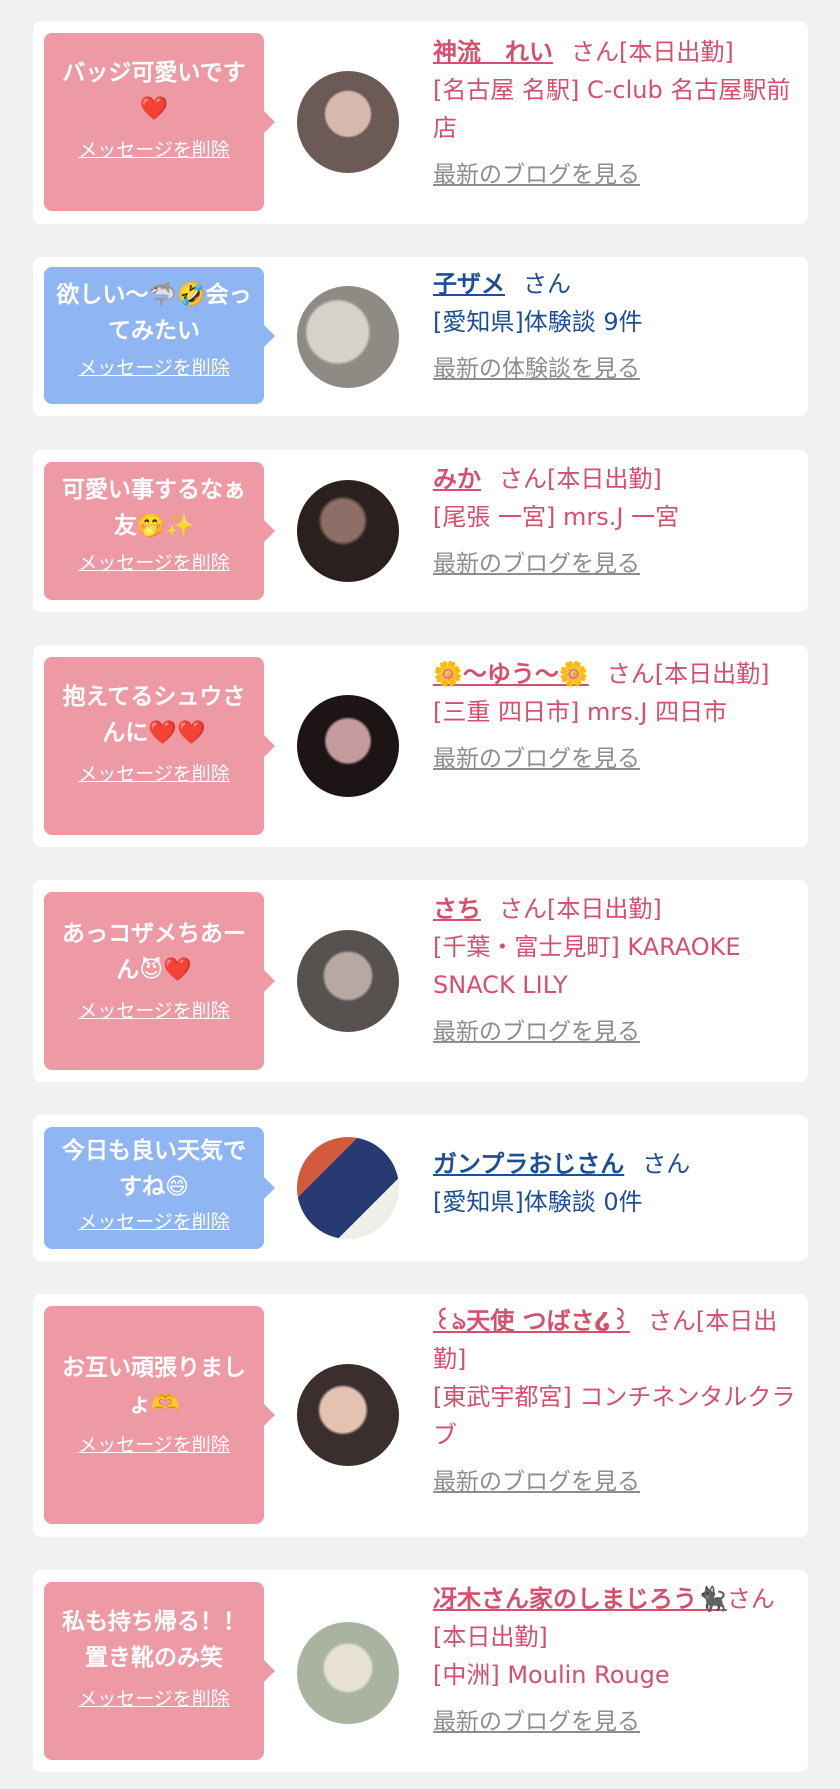 Image resolution: width=840 pixels, height=1789 pixels. I want to click on message-text: 私も持ち帰る！！置き靴のみ笑, so click(154, 1640).